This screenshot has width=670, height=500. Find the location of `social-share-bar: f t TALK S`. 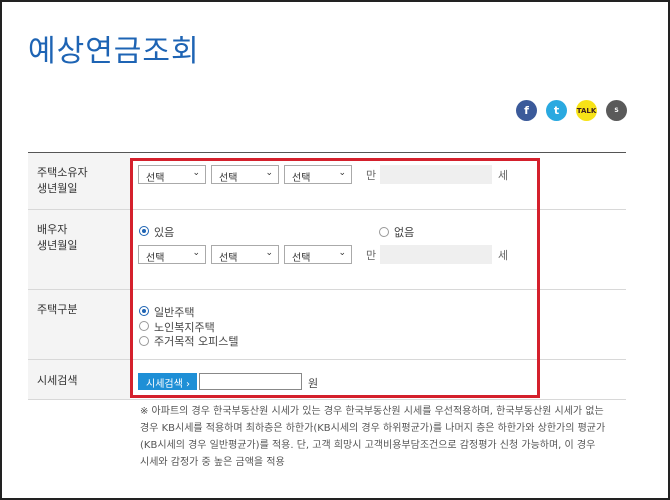

social-share-bar: f t TALK S is located at coordinates (571, 110).